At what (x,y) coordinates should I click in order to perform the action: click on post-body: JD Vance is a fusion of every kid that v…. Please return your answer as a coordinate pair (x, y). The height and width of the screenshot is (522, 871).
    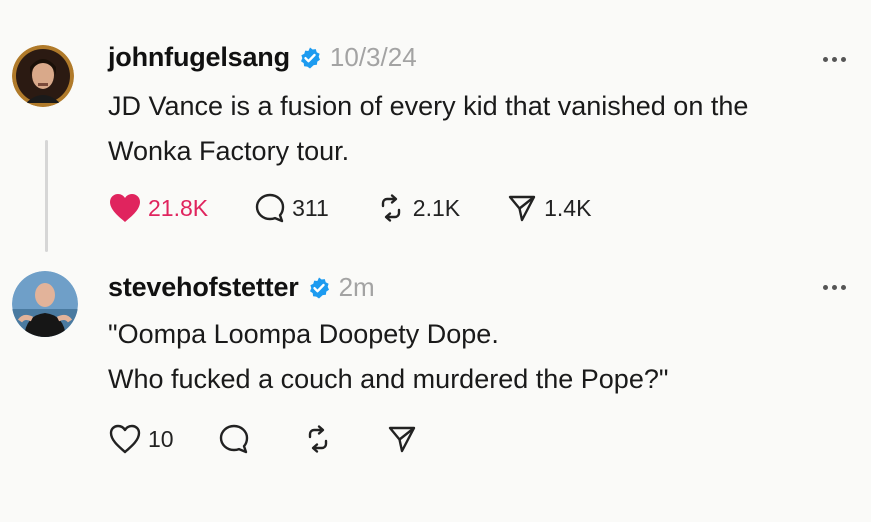
    Looking at the image, I should click on (428, 129).